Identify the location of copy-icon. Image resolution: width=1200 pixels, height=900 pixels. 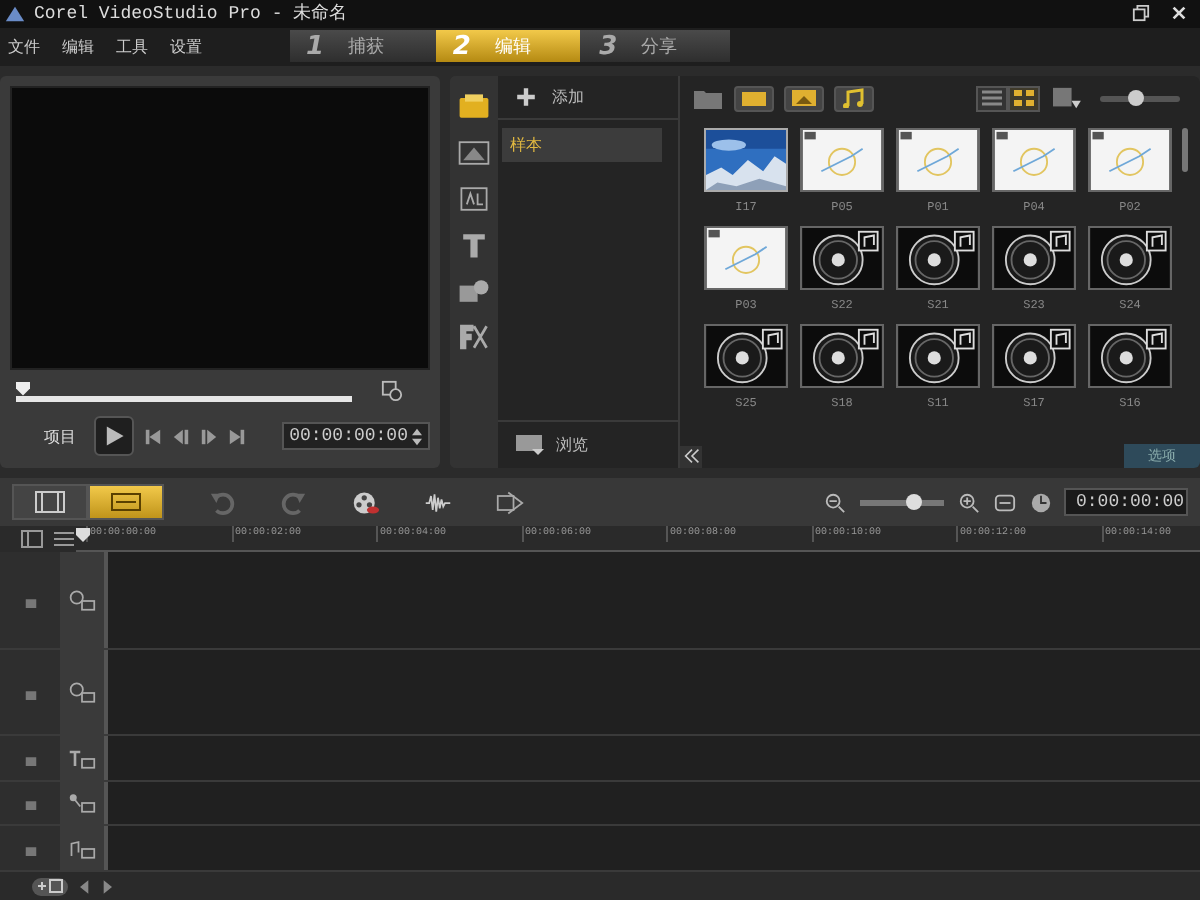
(392, 391).